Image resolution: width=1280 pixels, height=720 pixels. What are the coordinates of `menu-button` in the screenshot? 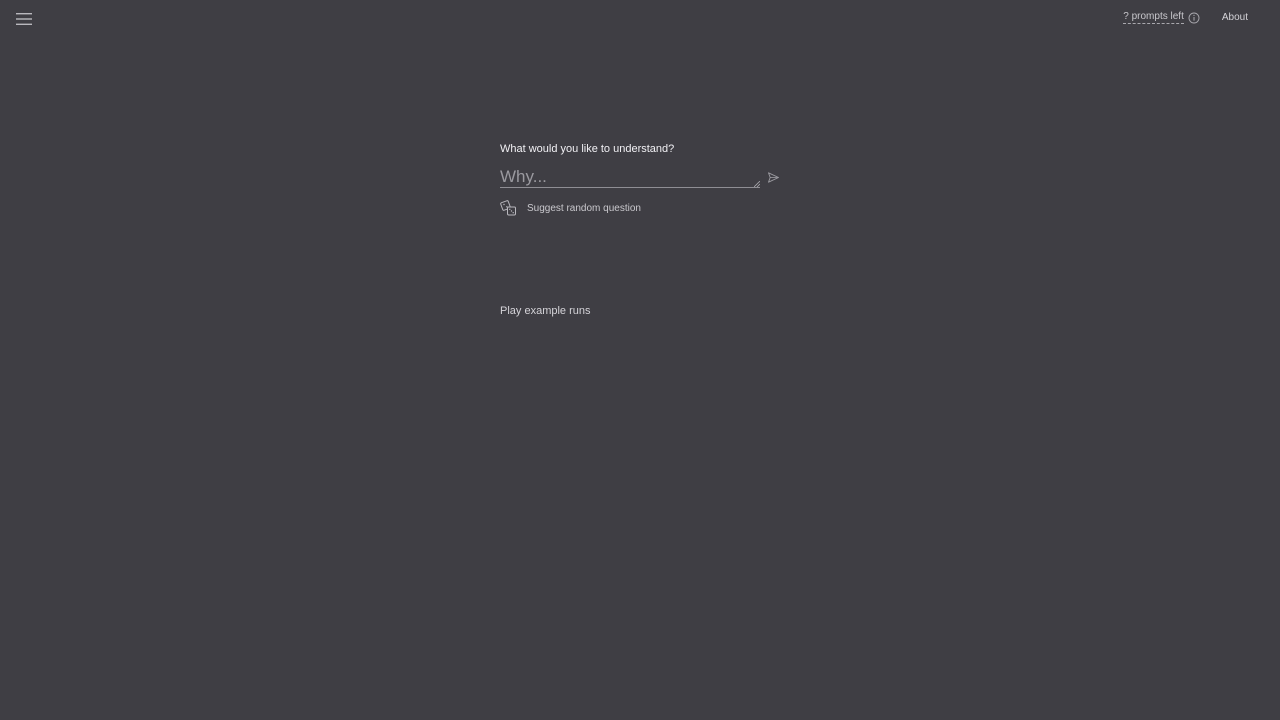 It's located at (24, 19).